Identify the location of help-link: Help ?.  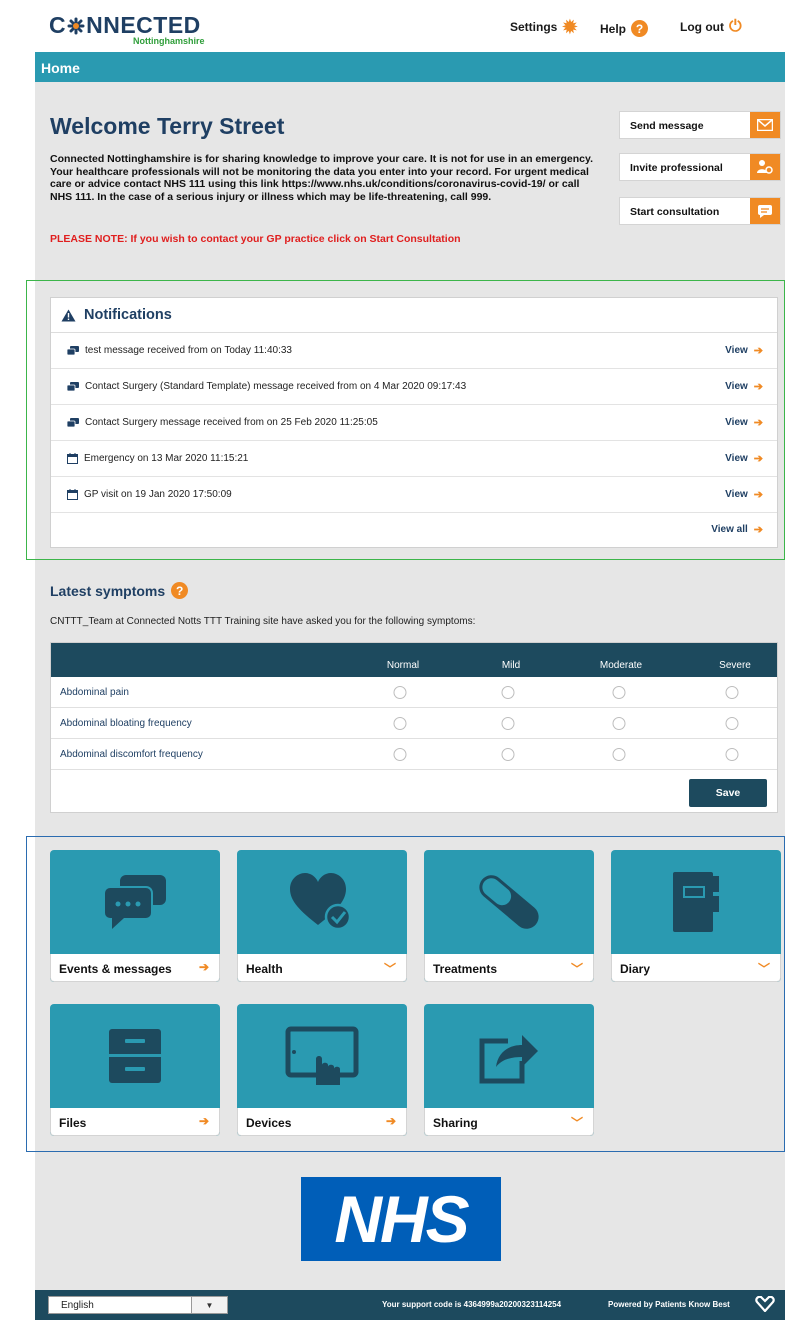
(624, 28).